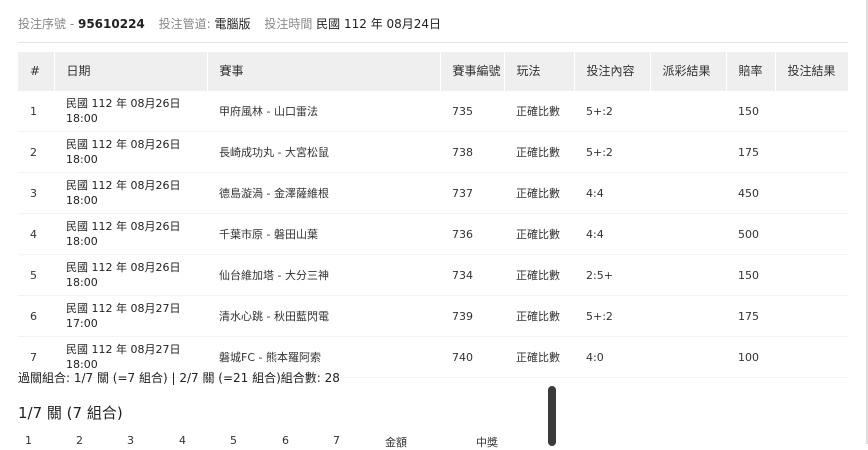 The width and height of the screenshot is (868, 450). What do you see at coordinates (184, 24) in the screenshot?
I see `channel-label: 投注管道:` at bounding box center [184, 24].